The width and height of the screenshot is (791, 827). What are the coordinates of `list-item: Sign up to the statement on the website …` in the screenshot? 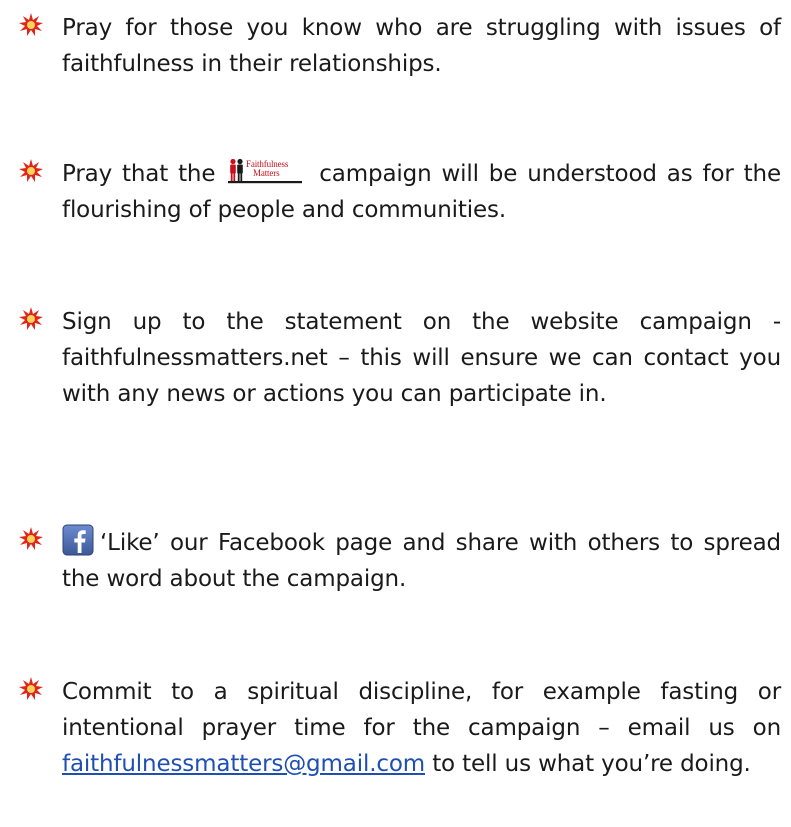 It's located at (400, 358).